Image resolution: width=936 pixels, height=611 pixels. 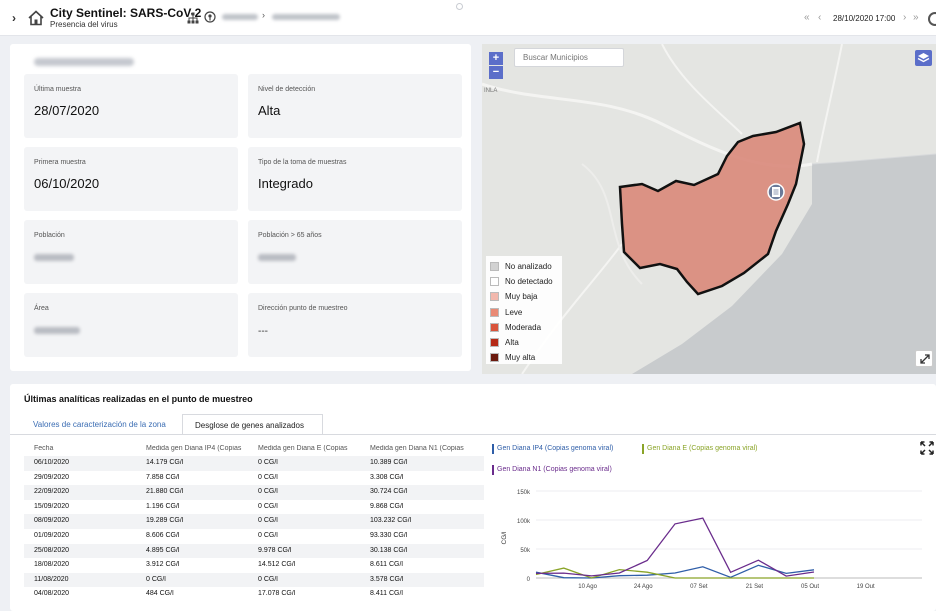 What do you see at coordinates (131, 325) in the screenshot?
I see `card-area: Área` at bounding box center [131, 325].